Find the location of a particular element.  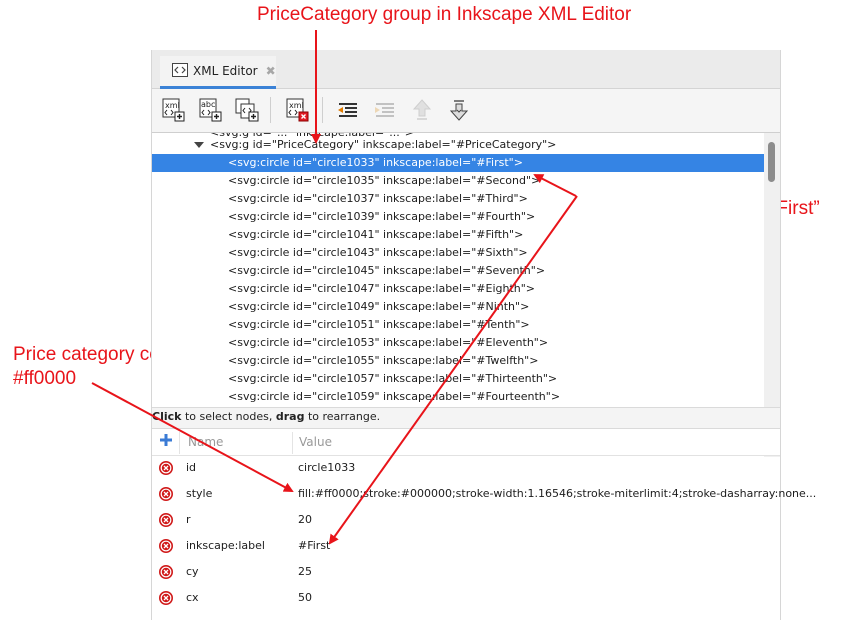

plus-icon is located at coordinates (166, 440).